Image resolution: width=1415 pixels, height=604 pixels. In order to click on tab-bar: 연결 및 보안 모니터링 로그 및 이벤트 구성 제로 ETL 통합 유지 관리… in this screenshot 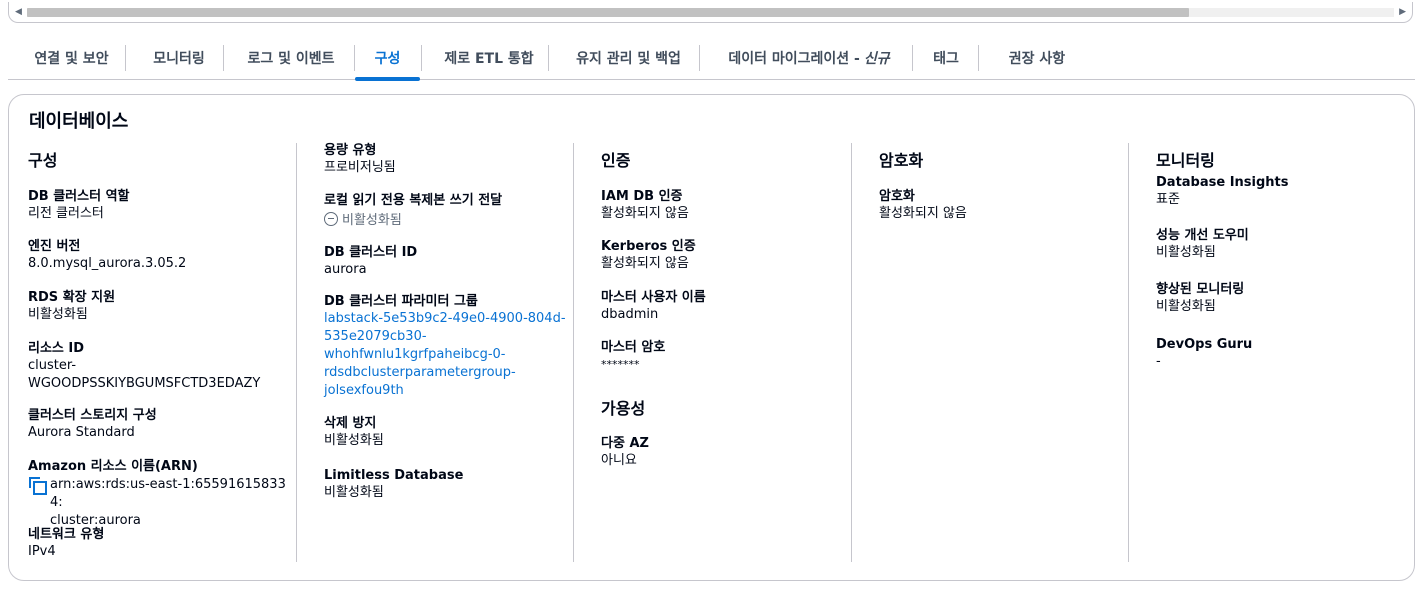, I will do `click(711, 58)`.